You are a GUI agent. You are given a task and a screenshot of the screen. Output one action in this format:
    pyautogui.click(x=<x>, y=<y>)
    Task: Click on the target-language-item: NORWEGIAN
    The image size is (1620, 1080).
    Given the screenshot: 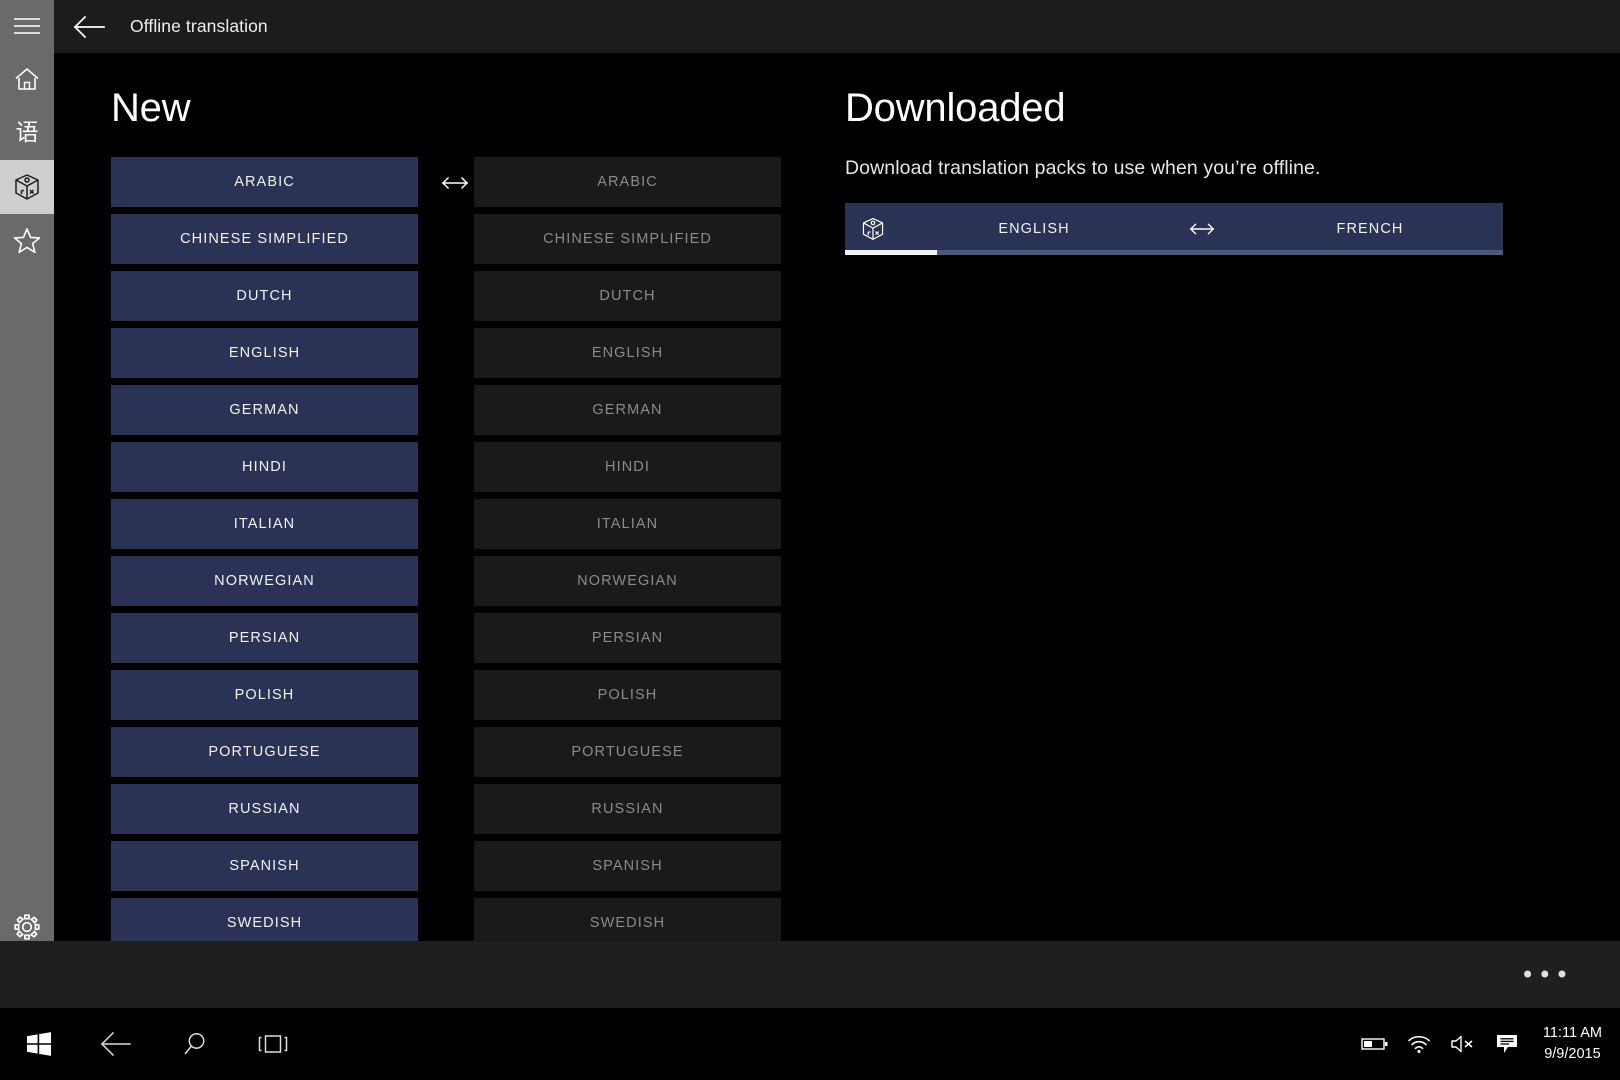 What is the action you would take?
    pyautogui.click(x=627, y=581)
    